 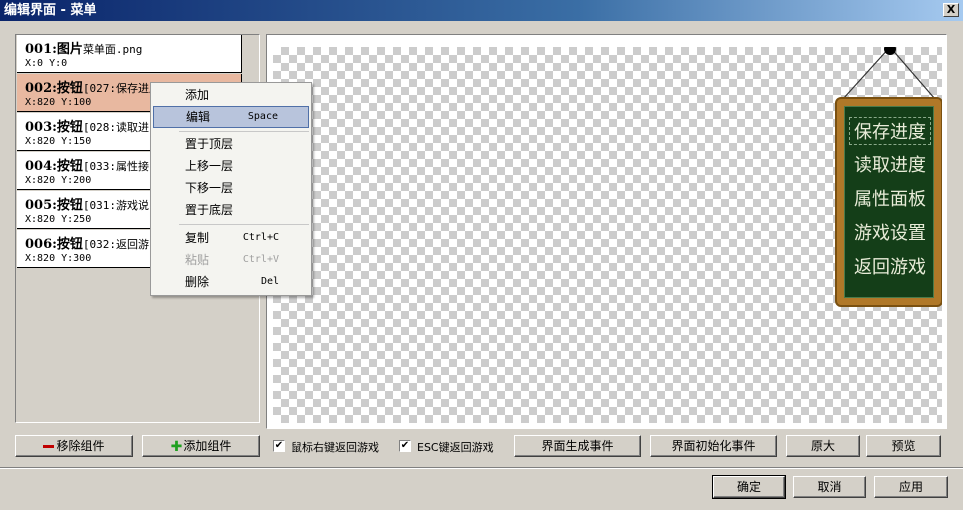 What do you see at coordinates (890, 198) in the screenshot?
I see `menu-option-status: 属性面板` at bounding box center [890, 198].